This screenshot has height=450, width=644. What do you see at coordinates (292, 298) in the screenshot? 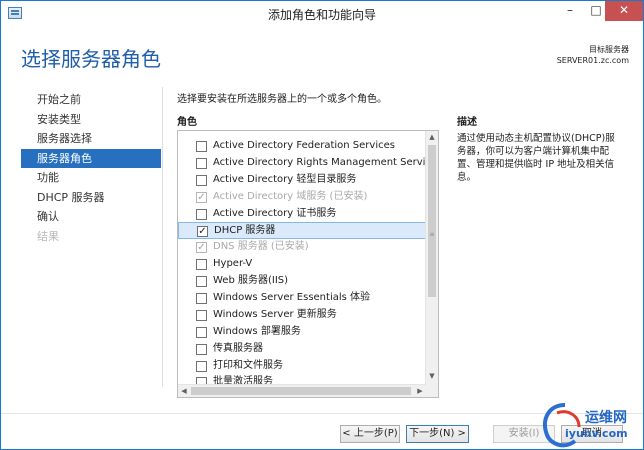
I see `role-label: Windows Server Essentials 体验` at bounding box center [292, 298].